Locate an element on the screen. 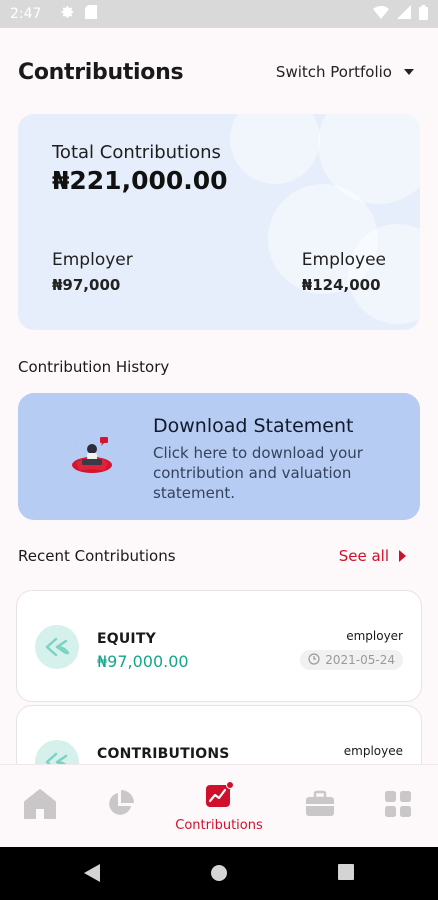 The height and width of the screenshot is (900, 438). employer-label: Employer is located at coordinates (92, 260).